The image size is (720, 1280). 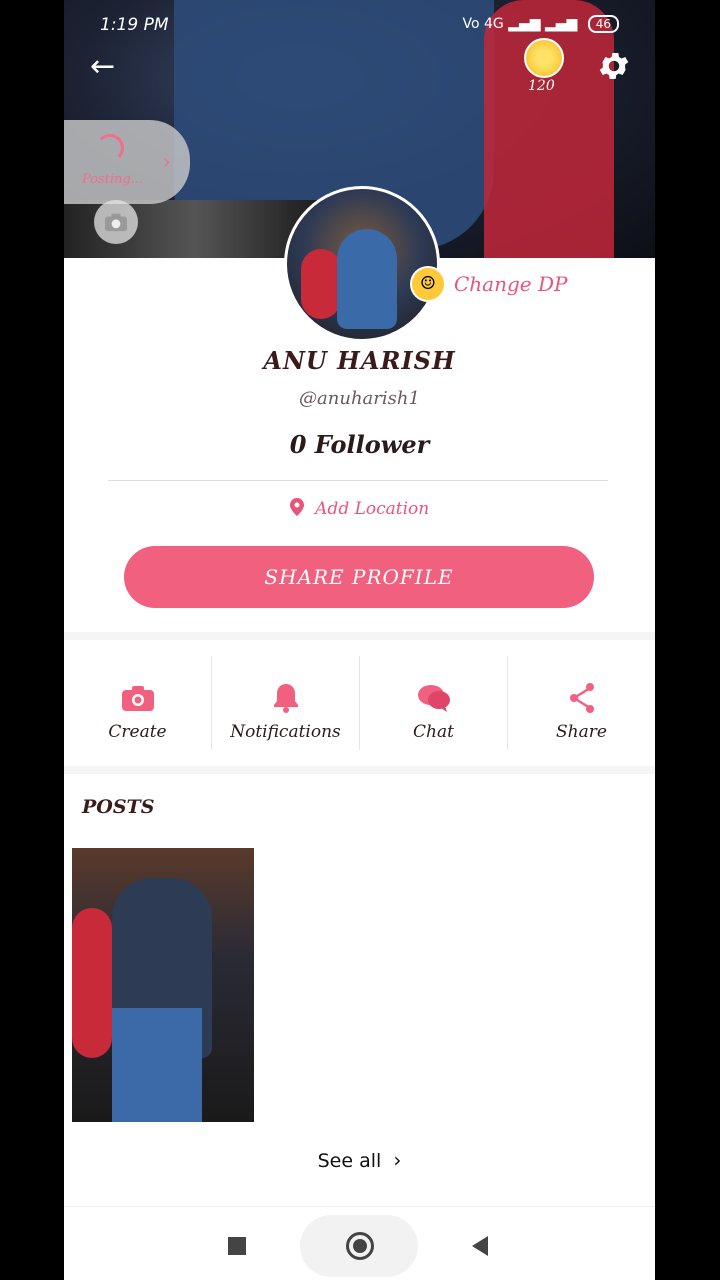 I want to click on profile-name: ANU HARISH, so click(x=359, y=360).